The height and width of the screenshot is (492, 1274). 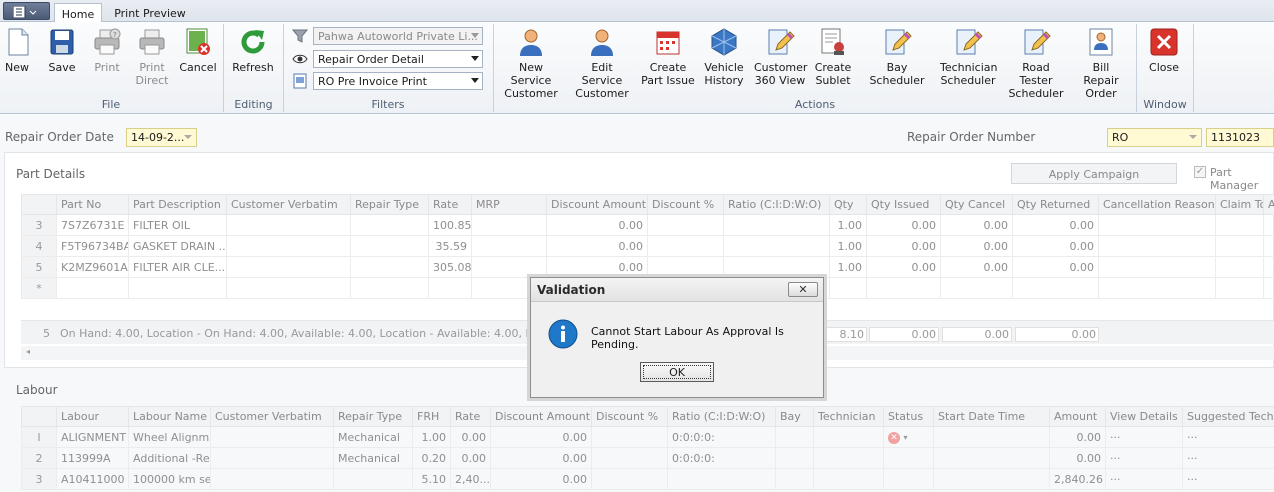 What do you see at coordinates (908, 416) in the screenshot?
I see `labour-column-header: Status` at bounding box center [908, 416].